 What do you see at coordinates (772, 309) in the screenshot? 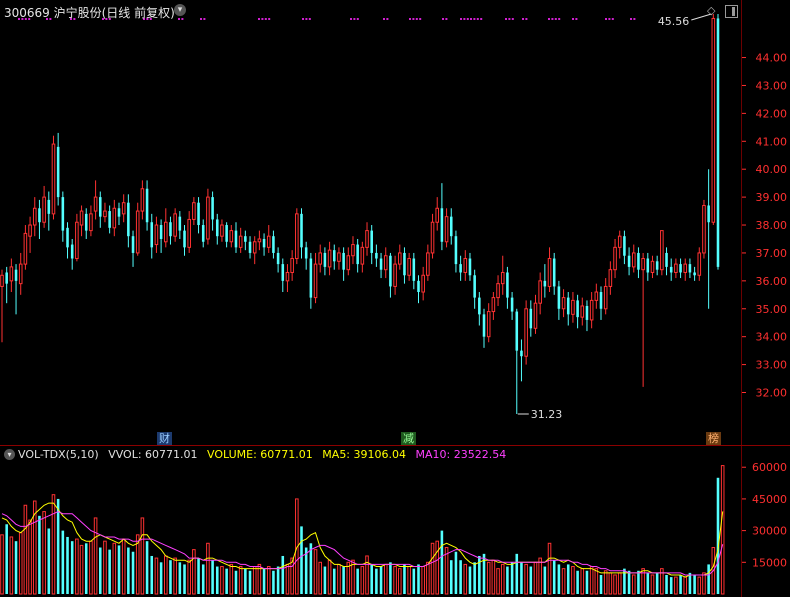
I see `price-tick-label: 35.00` at bounding box center [772, 309].